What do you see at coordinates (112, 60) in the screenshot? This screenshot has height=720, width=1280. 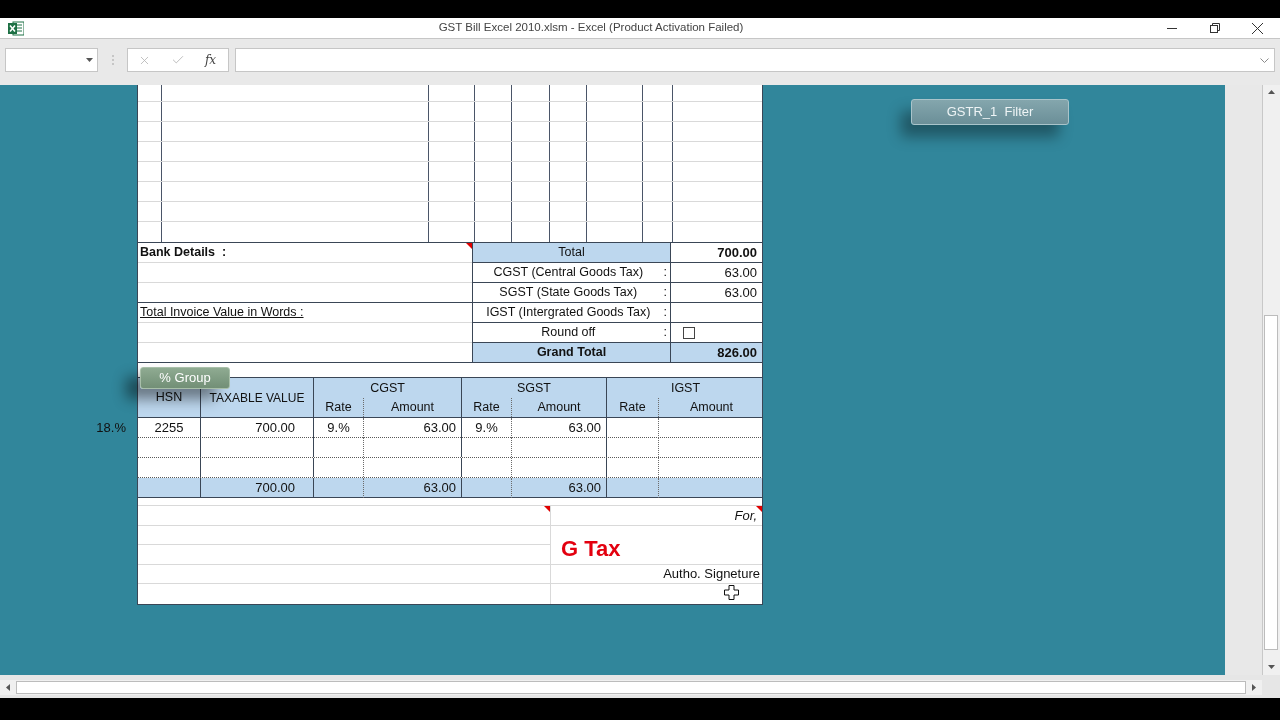 I see `grip-dots-icon` at bounding box center [112, 60].